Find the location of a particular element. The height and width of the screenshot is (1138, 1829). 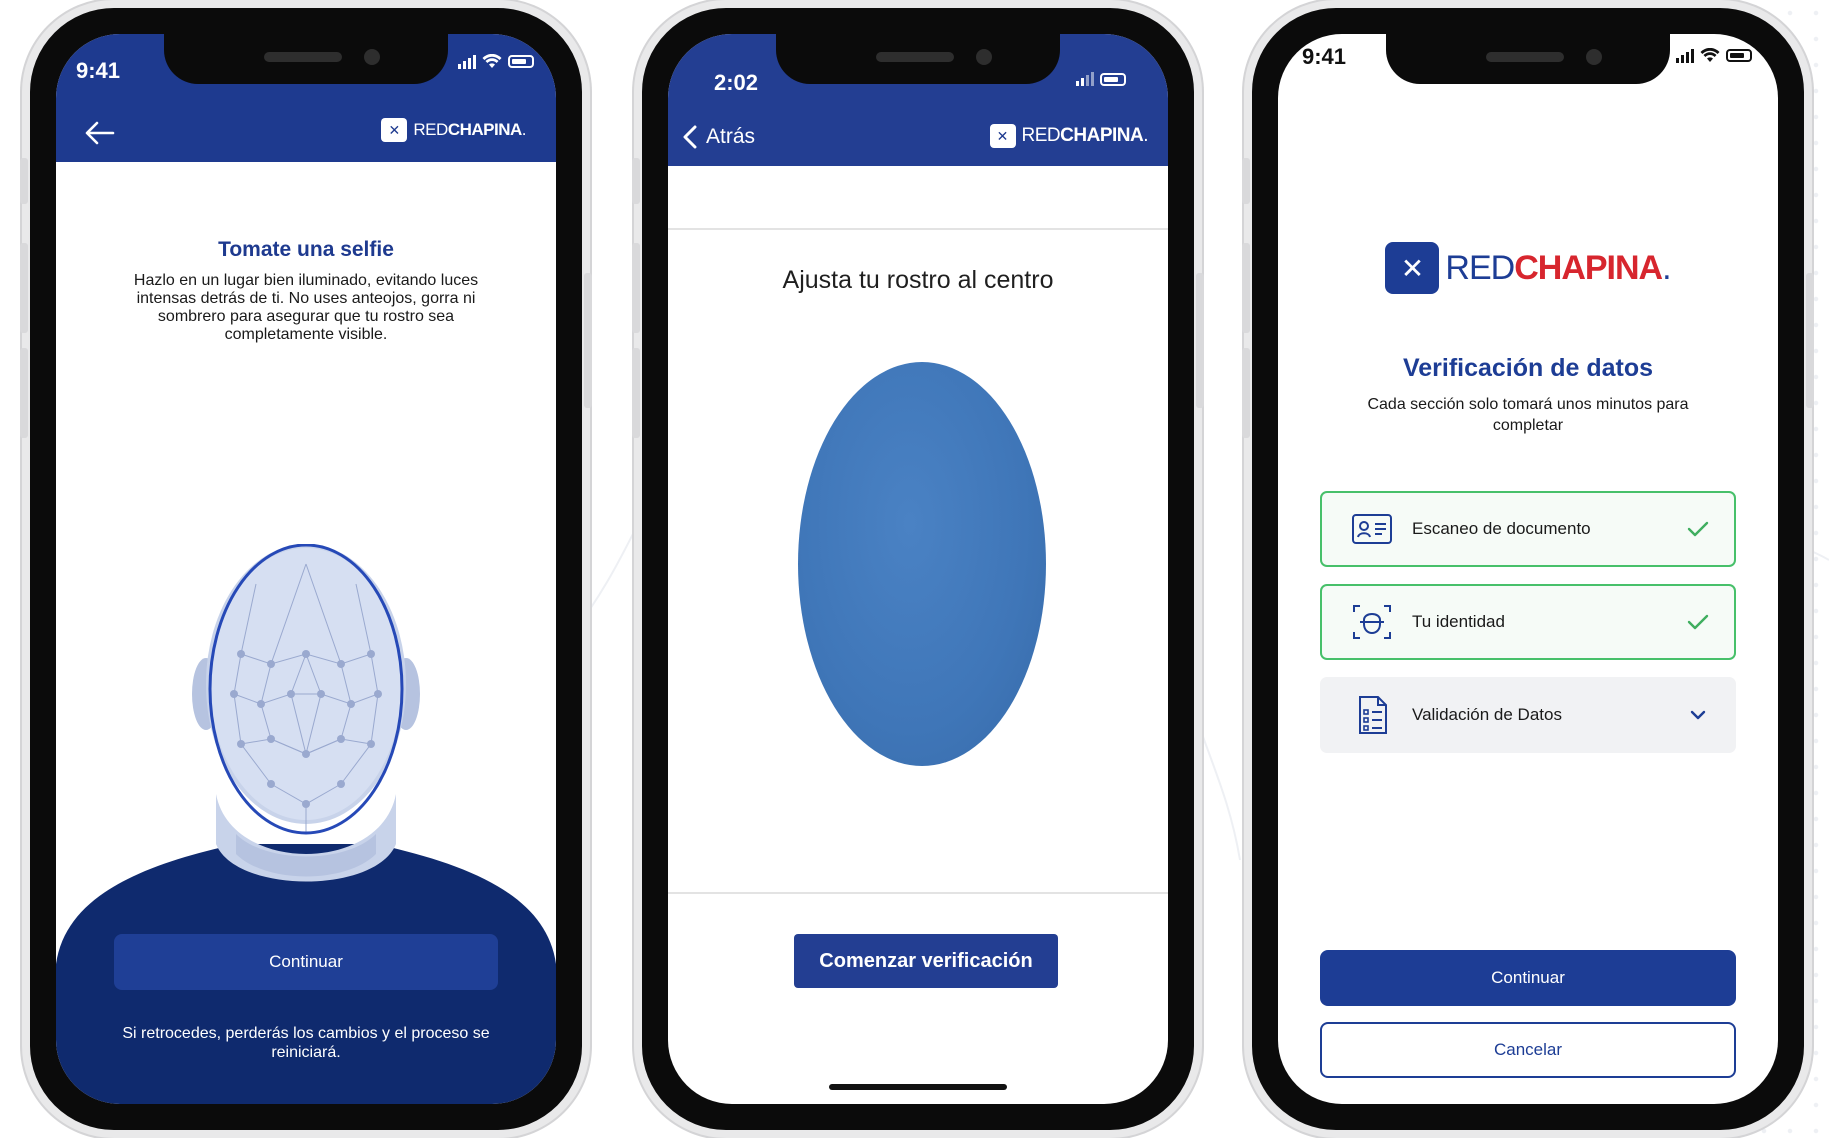

back-button: Atrás is located at coordinates (718, 137).